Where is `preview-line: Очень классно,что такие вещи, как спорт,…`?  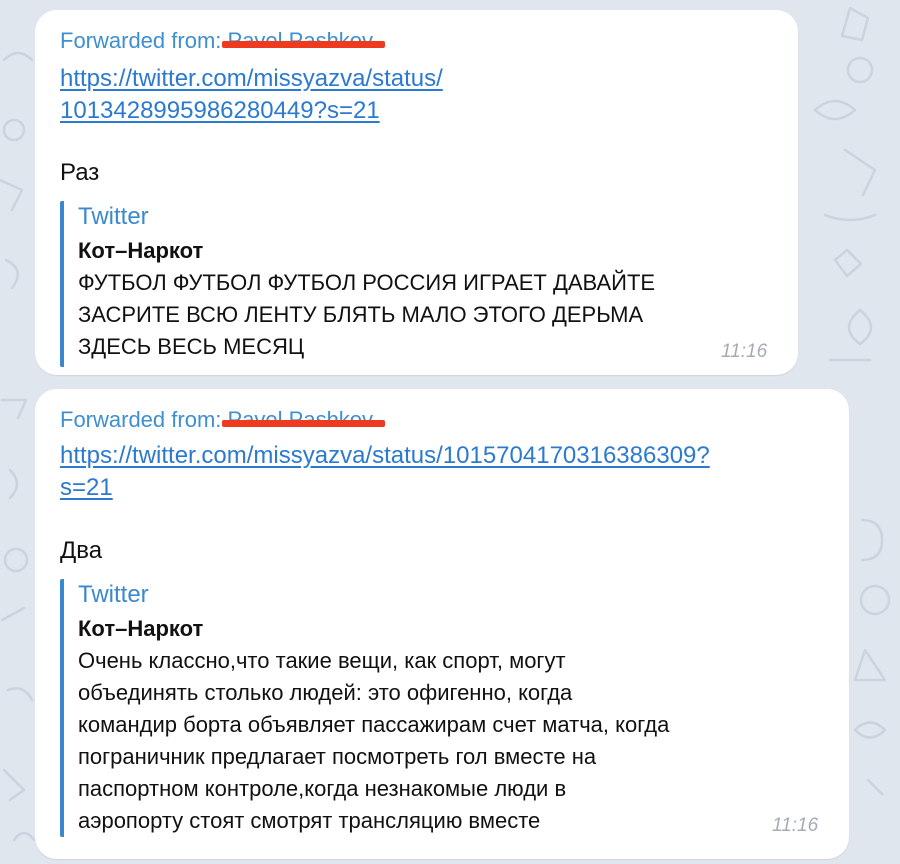
preview-line: Очень классно,что такие вещи, как спорт,… is located at coordinates (322, 660).